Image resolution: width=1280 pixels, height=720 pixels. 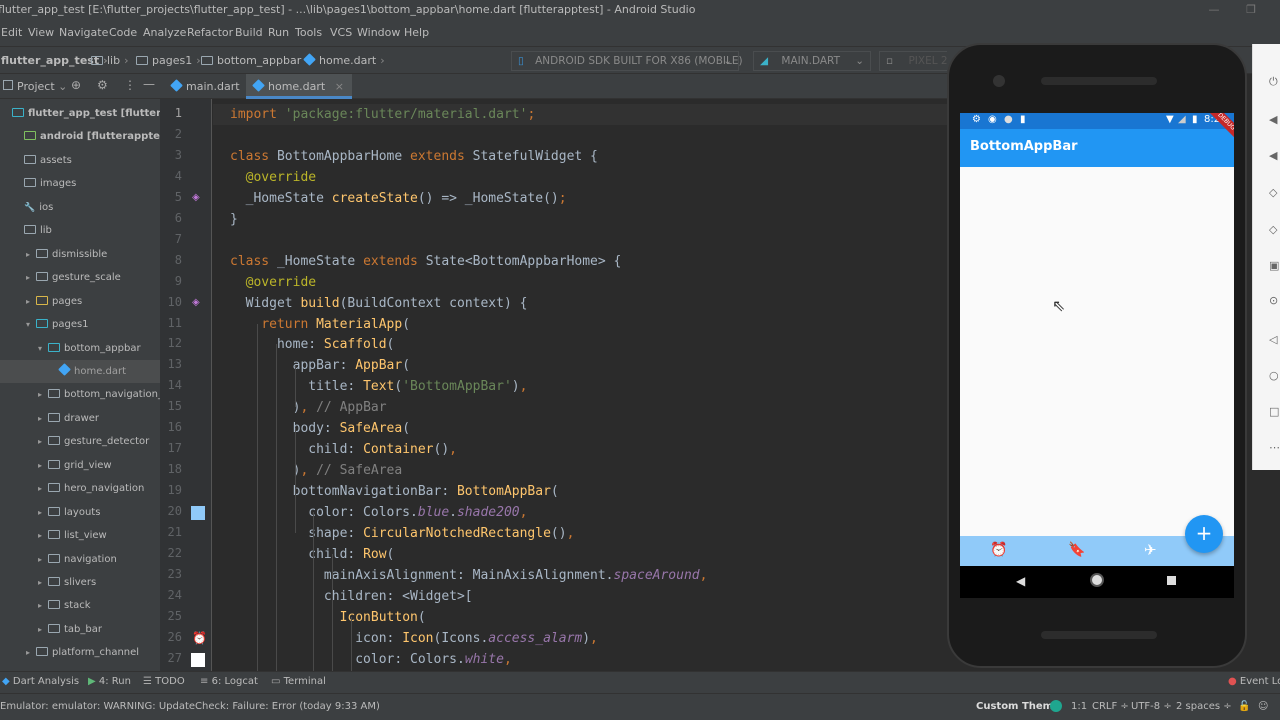 I want to click on code-line: color: Colors.white,, so click(x=371, y=659).